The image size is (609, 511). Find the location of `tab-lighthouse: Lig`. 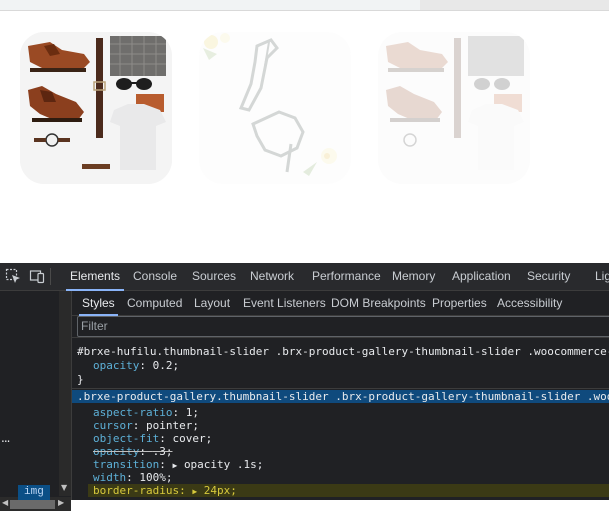

tab-lighthouse: Lig is located at coordinates (602, 276).